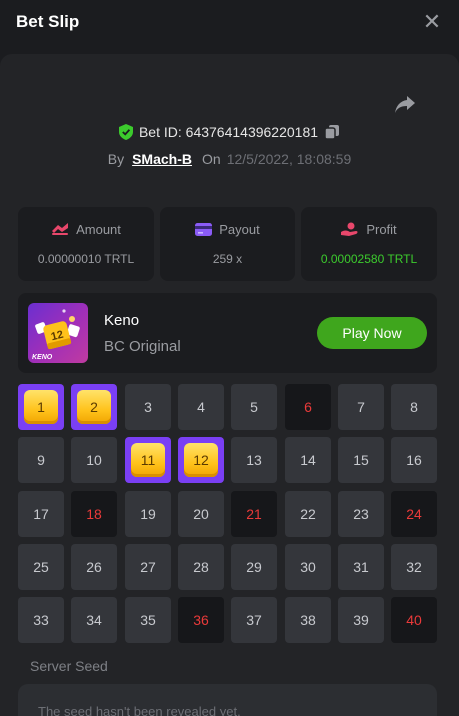 Image resolution: width=459 pixels, height=716 pixels. I want to click on game-name: Keno, so click(122, 320).